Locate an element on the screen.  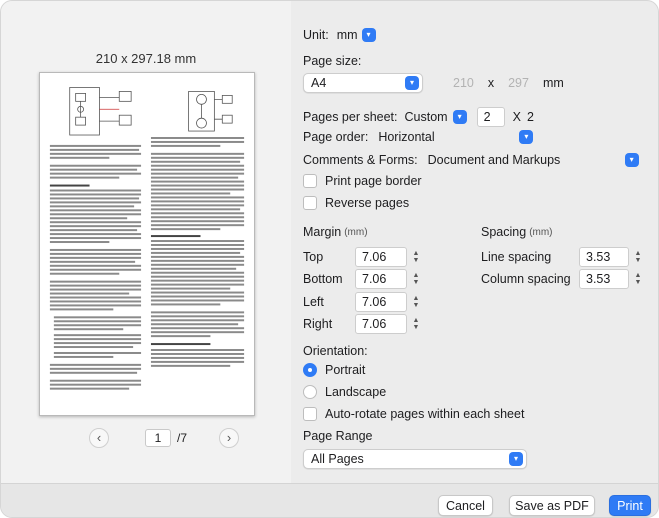
print-page-border-label: Print page border is located at coordinates (373, 181).